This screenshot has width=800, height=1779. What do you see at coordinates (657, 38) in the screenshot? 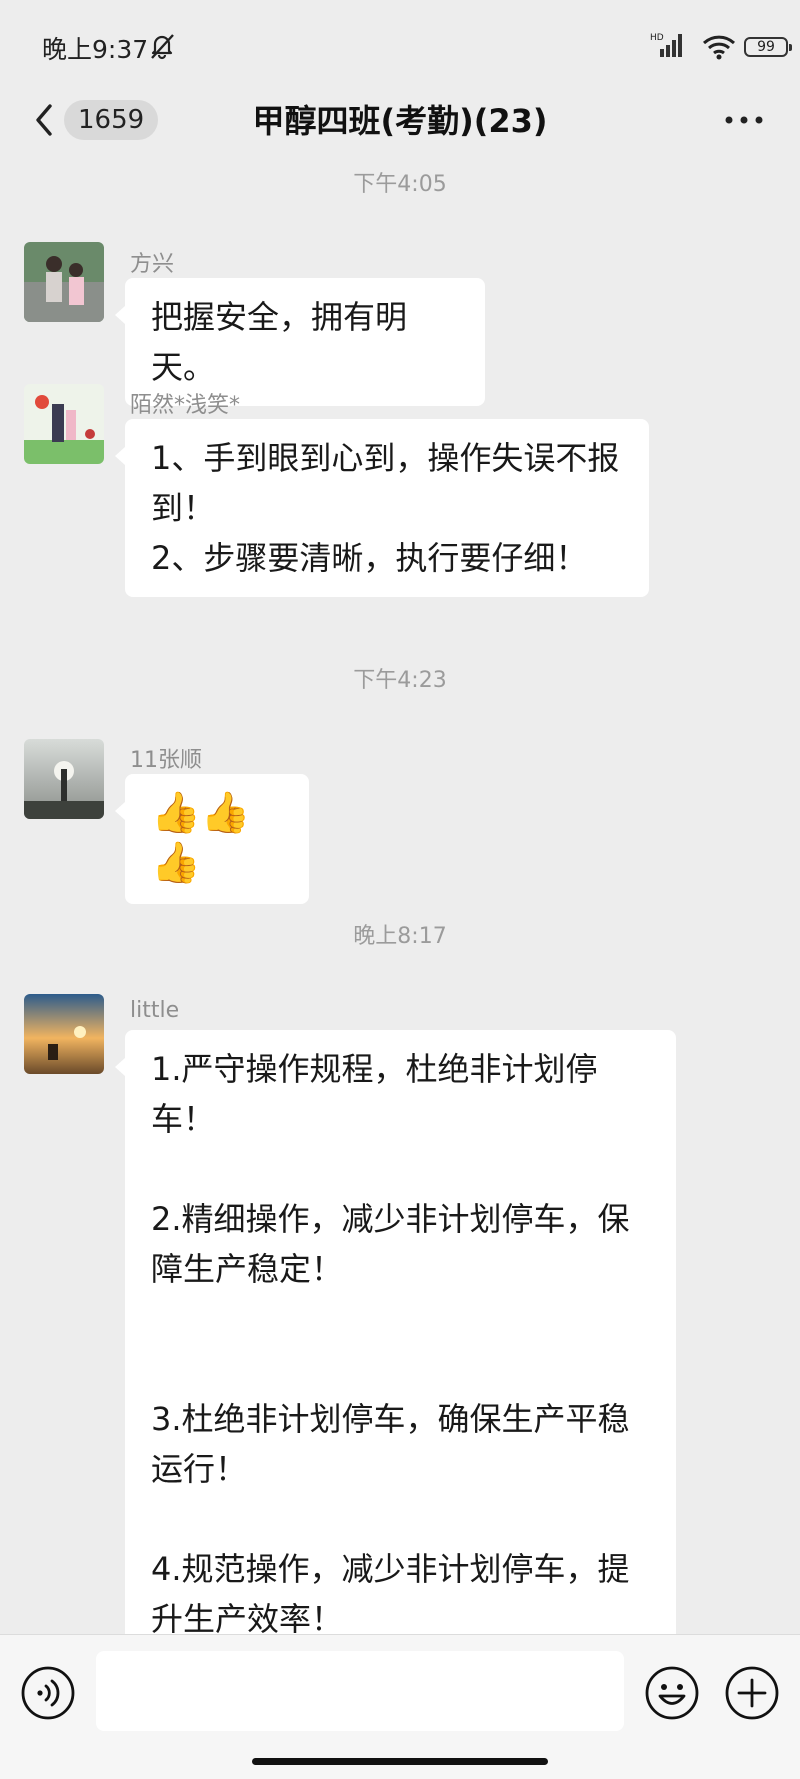
I see `svg-text: HD` at bounding box center [657, 38].